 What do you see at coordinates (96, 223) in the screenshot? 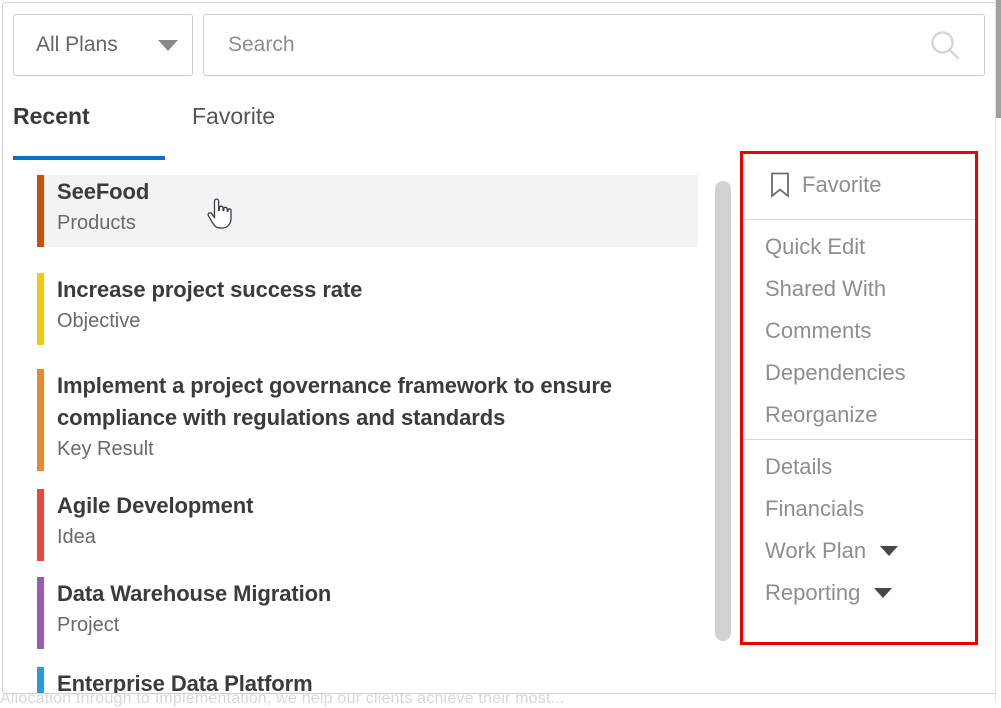
I see `list-item-type: Products` at bounding box center [96, 223].